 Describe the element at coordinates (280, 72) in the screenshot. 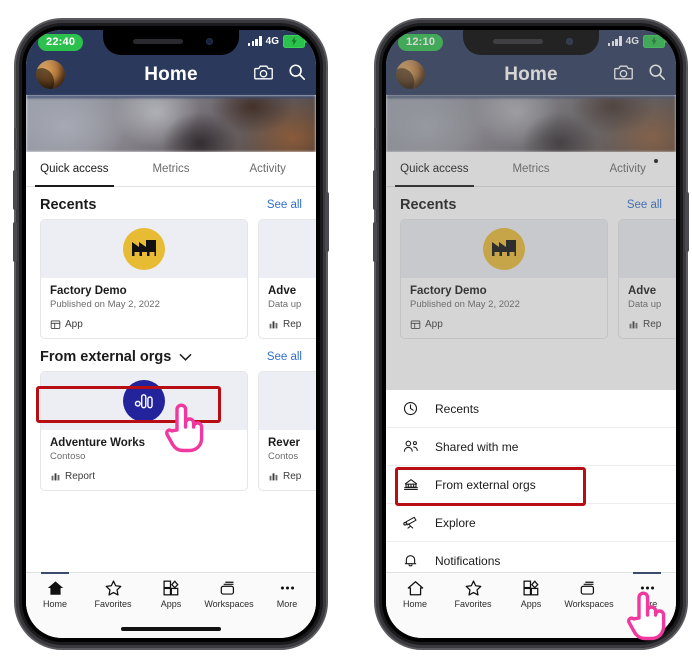

I see `header-actions` at that location.